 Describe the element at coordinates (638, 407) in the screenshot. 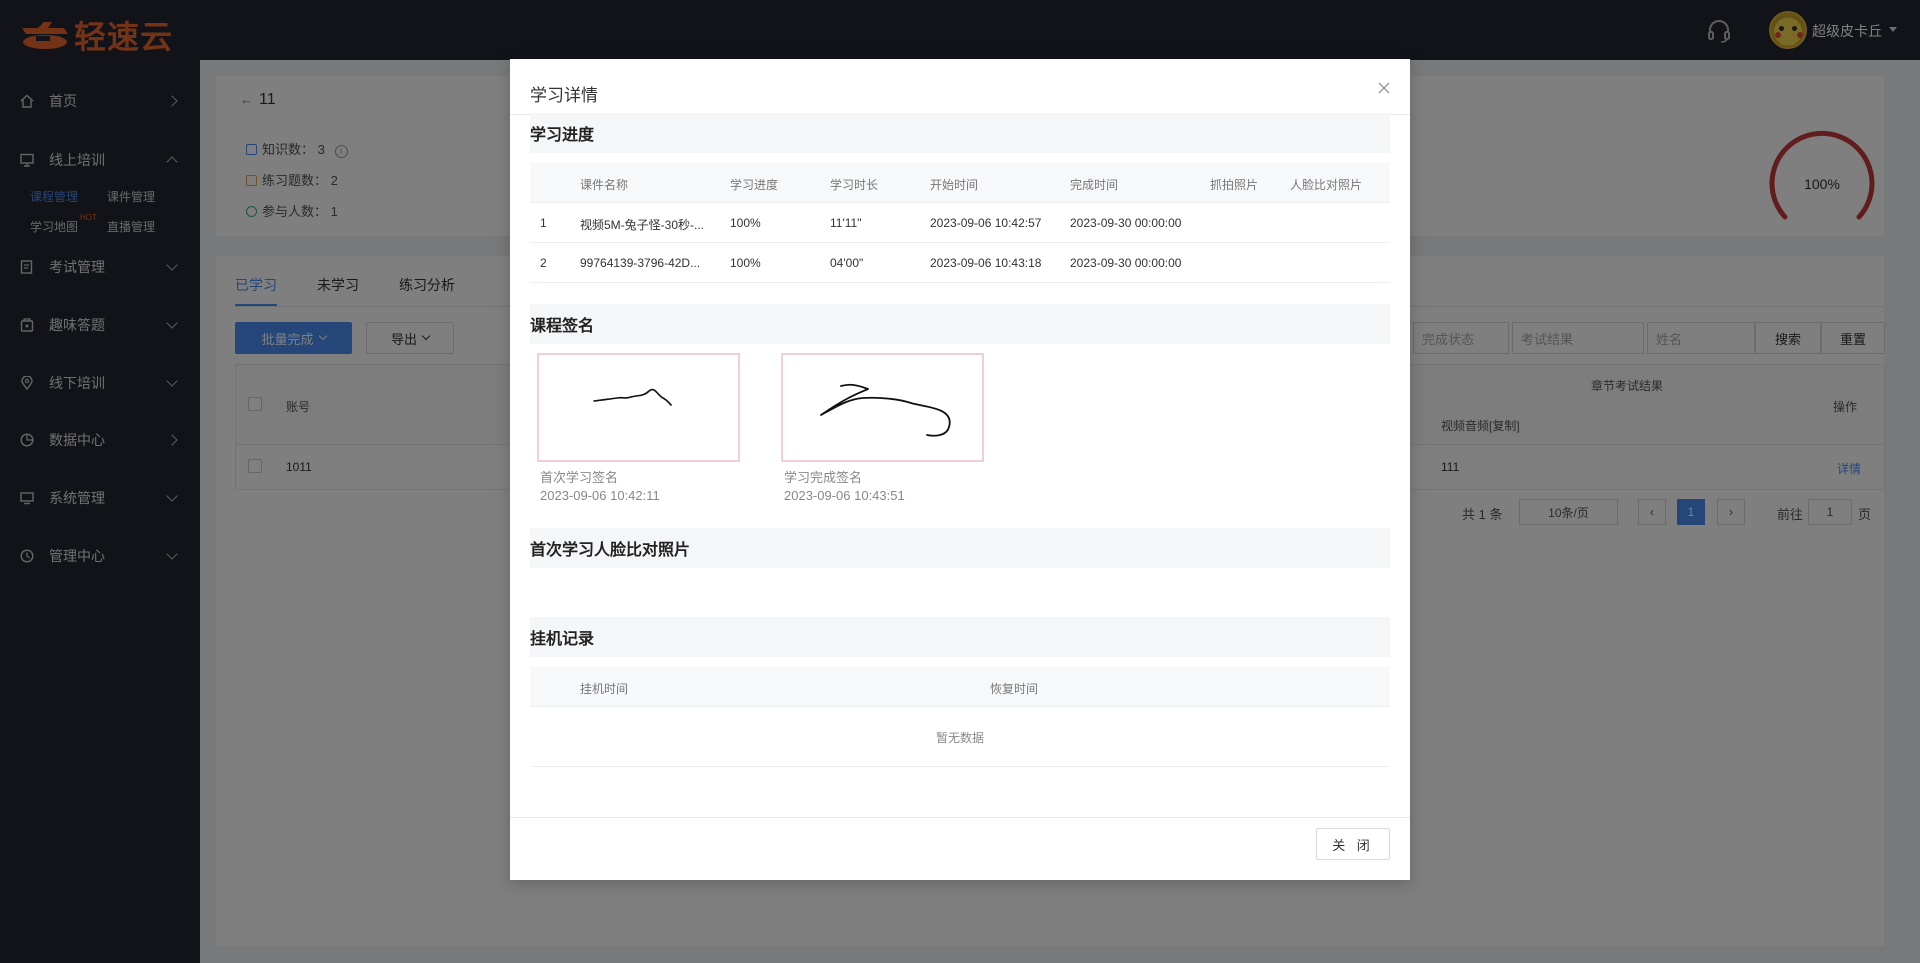

I see `first-signature-image` at that location.